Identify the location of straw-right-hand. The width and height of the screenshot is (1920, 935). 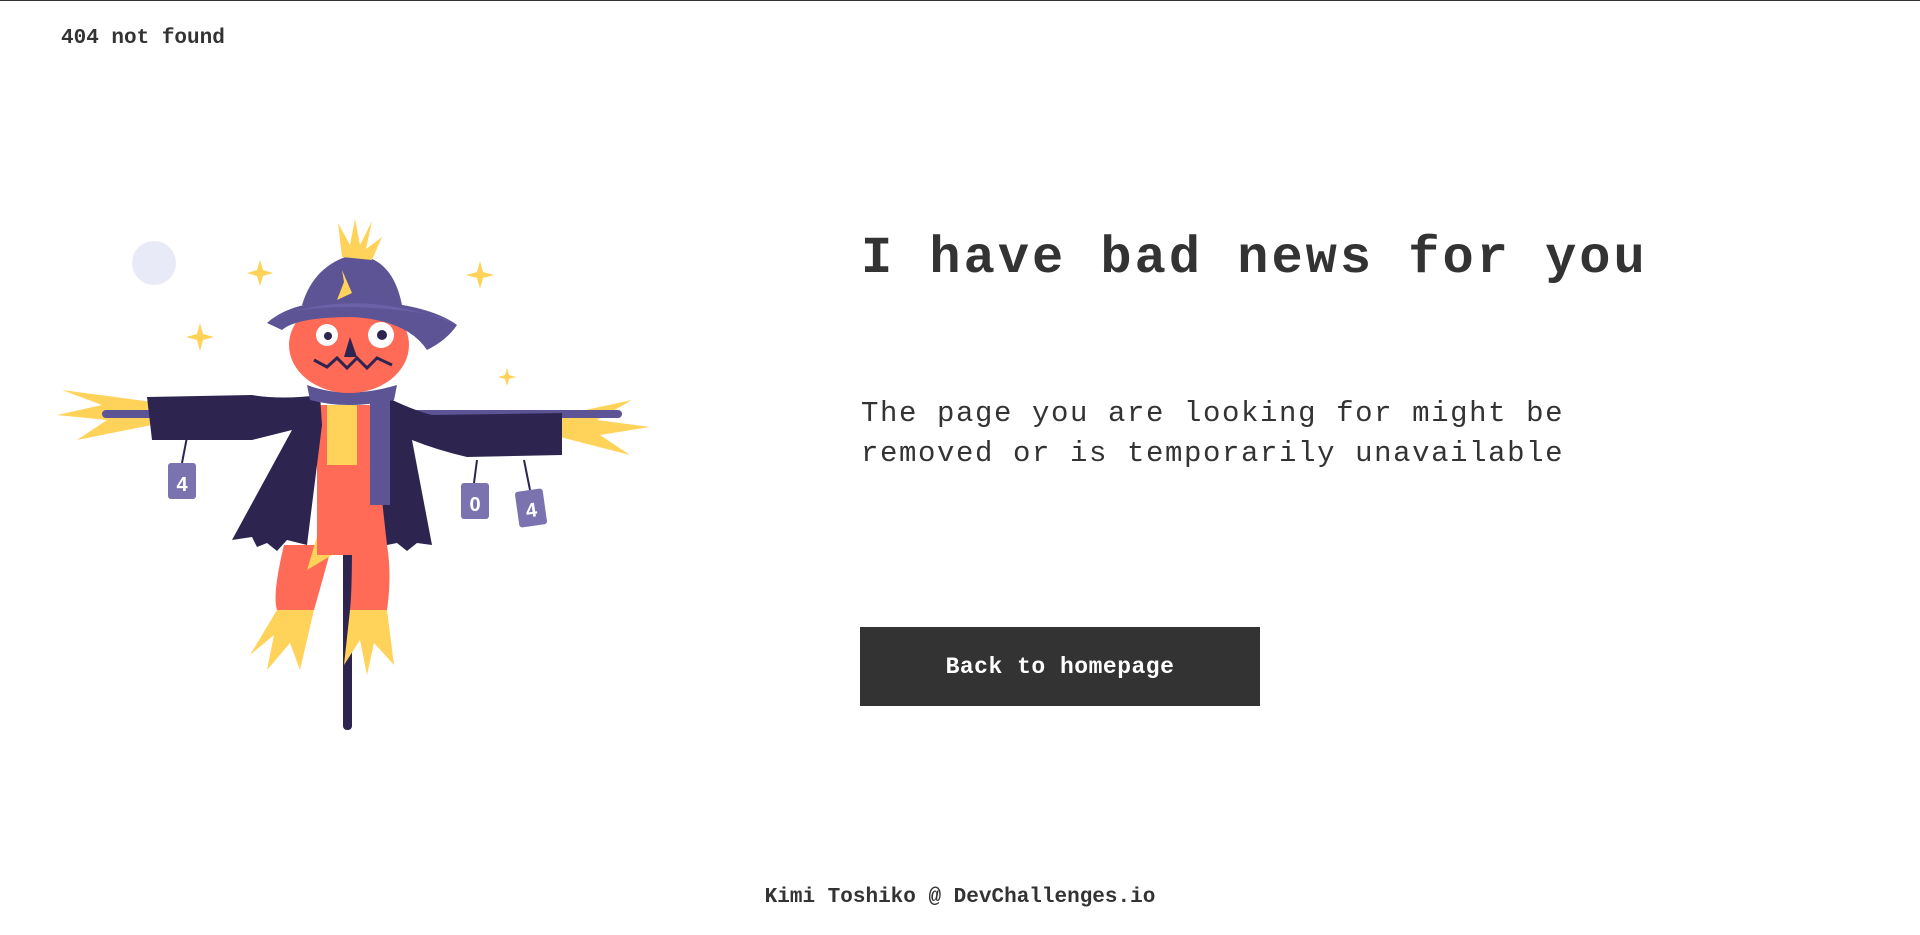
(605, 427).